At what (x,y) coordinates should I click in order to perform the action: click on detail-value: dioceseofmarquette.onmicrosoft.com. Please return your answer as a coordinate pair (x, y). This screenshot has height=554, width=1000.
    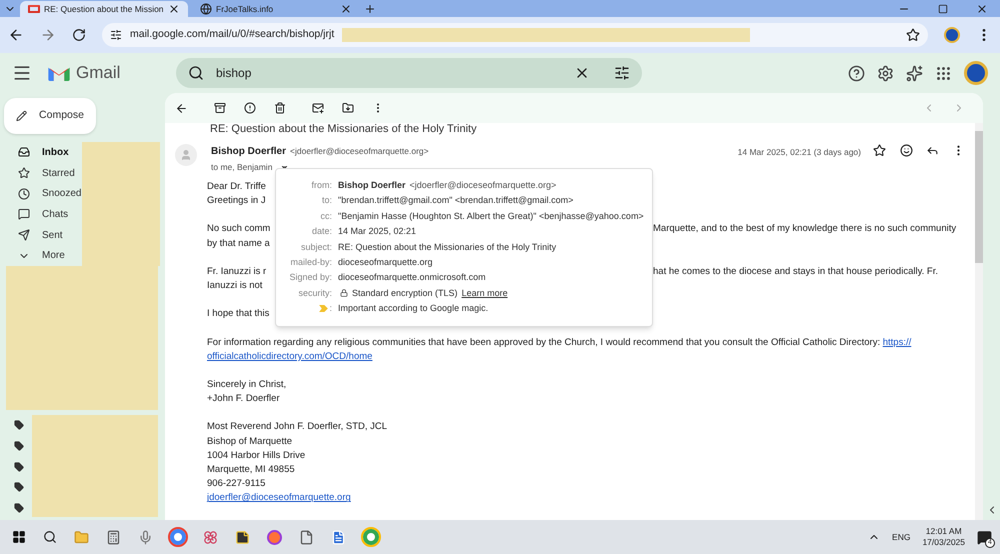
    Looking at the image, I should click on (412, 277).